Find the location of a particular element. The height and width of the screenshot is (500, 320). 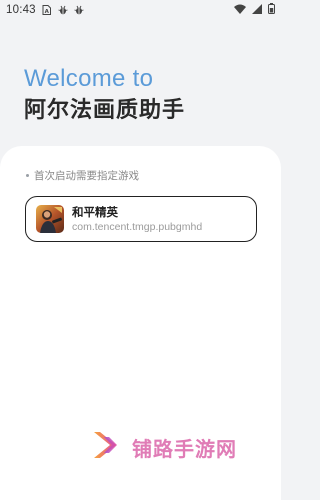

status-bar: 10:43 A is located at coordinates (140, 10).